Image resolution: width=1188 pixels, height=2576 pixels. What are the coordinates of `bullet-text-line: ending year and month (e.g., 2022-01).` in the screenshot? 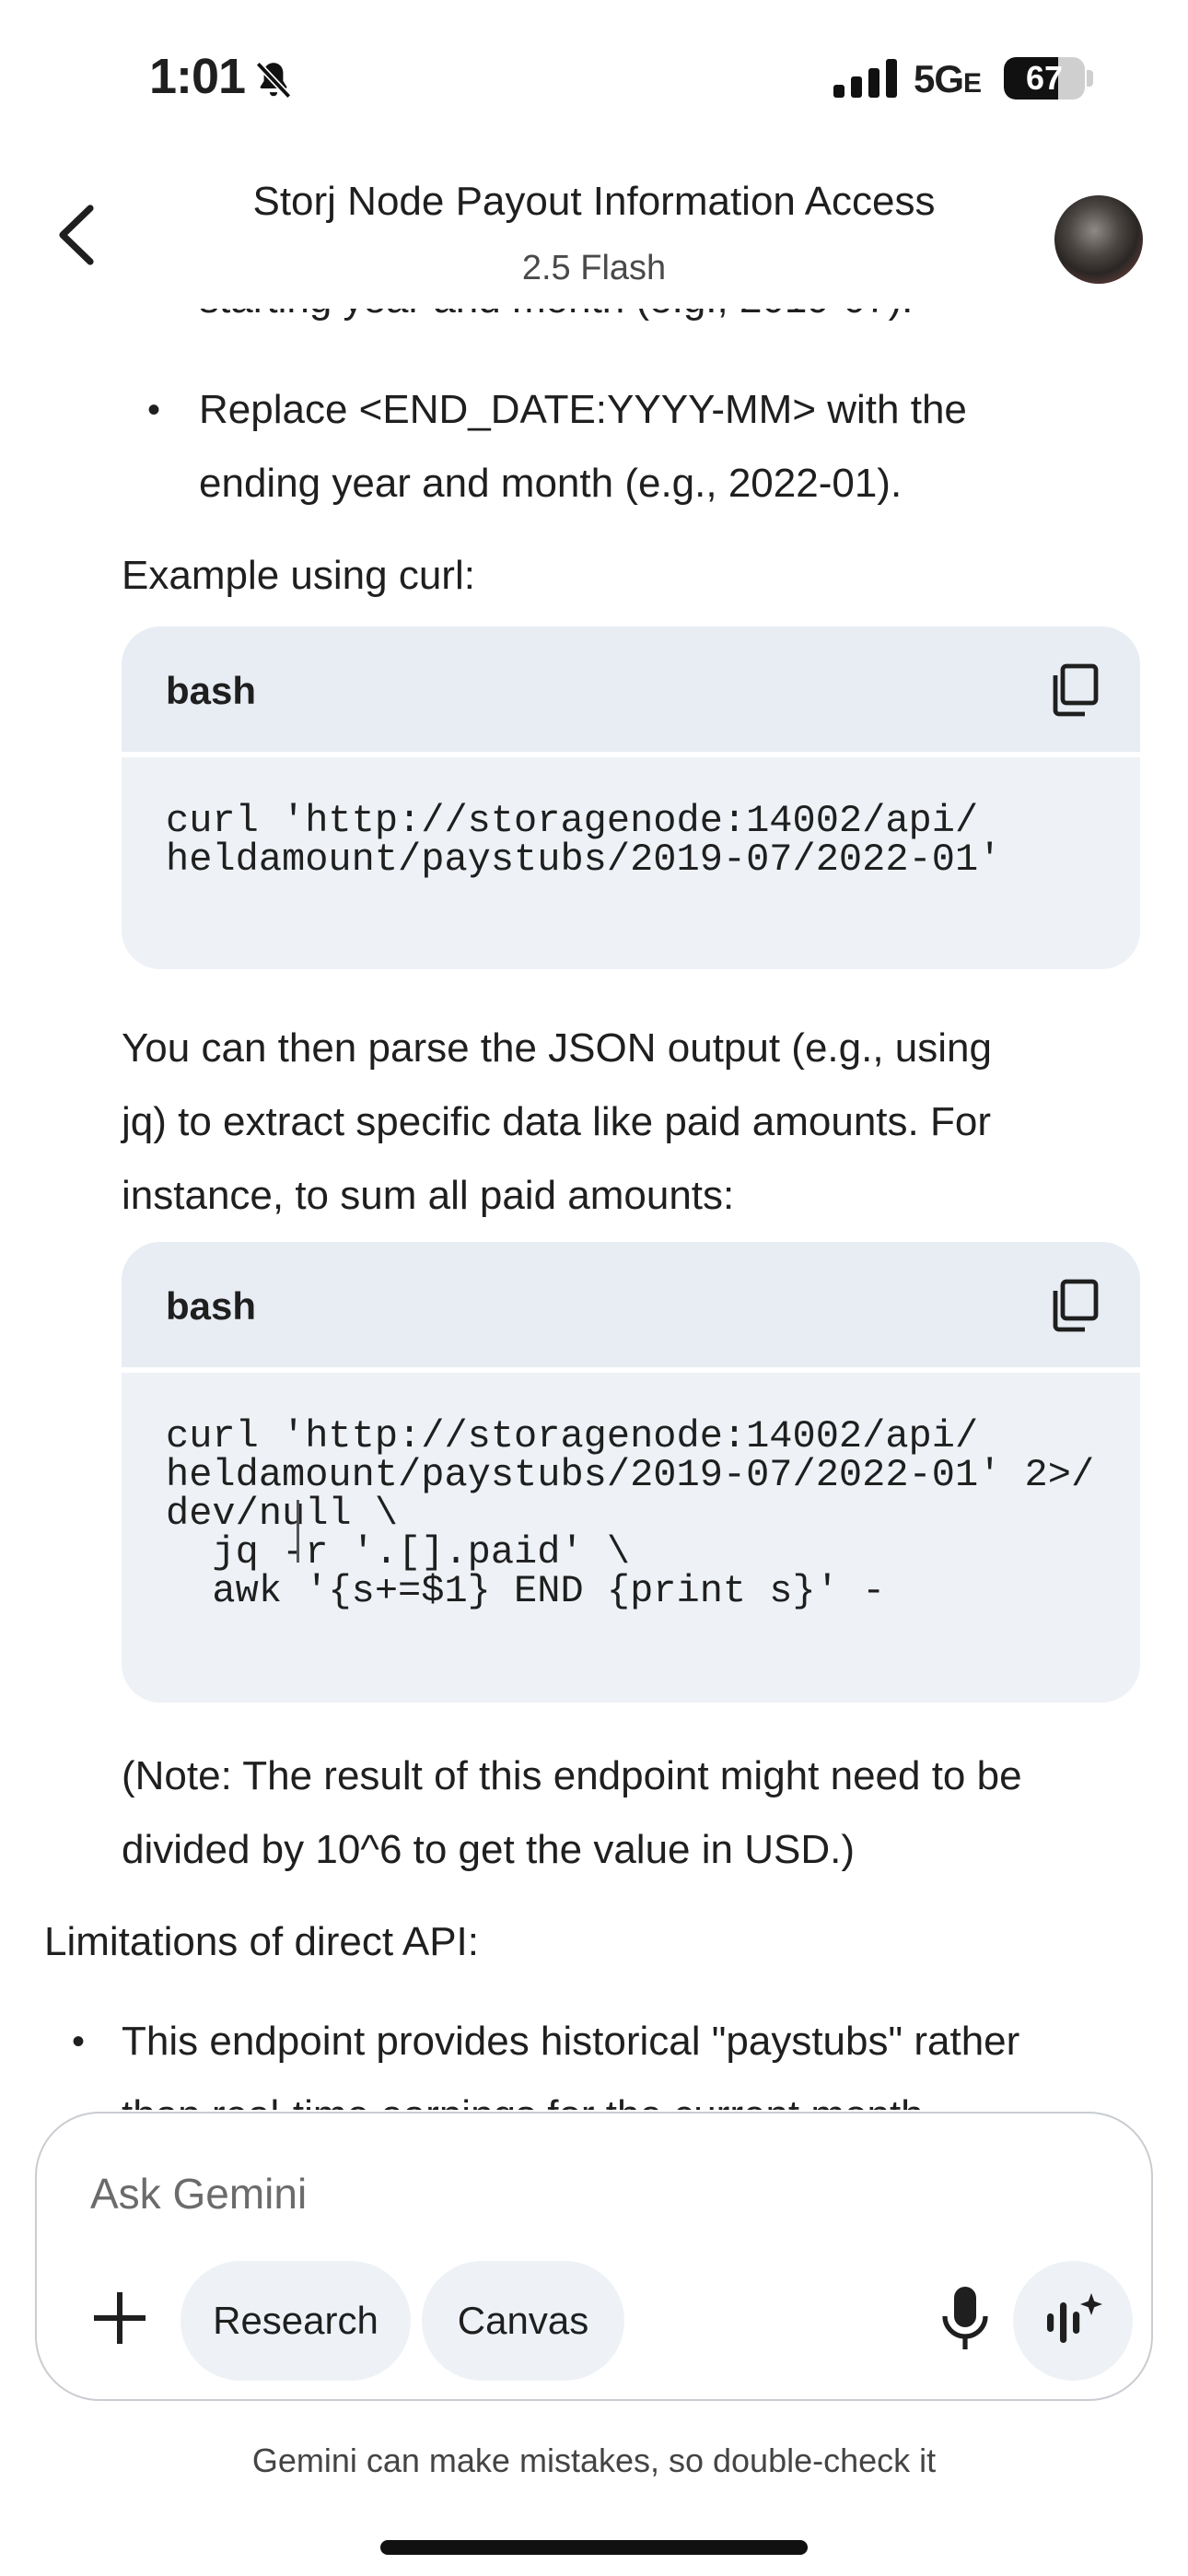 It's located at (551, 484).